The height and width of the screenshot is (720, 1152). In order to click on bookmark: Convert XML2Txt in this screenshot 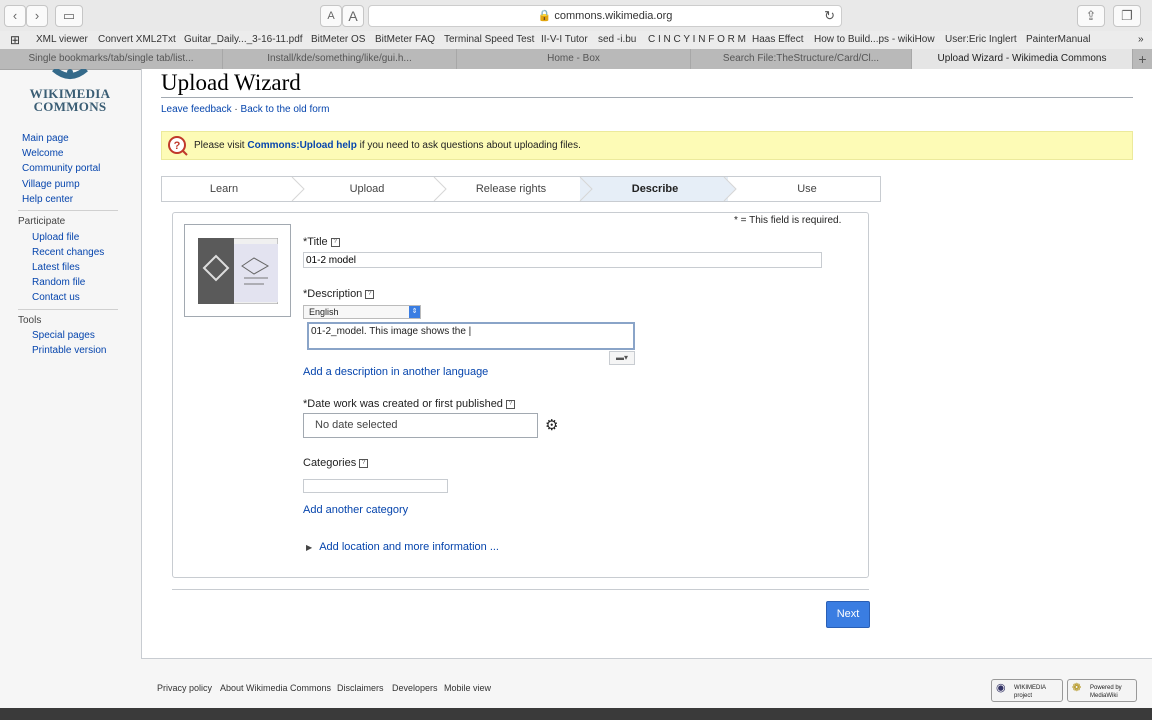, I will do `click(137, 40)`.